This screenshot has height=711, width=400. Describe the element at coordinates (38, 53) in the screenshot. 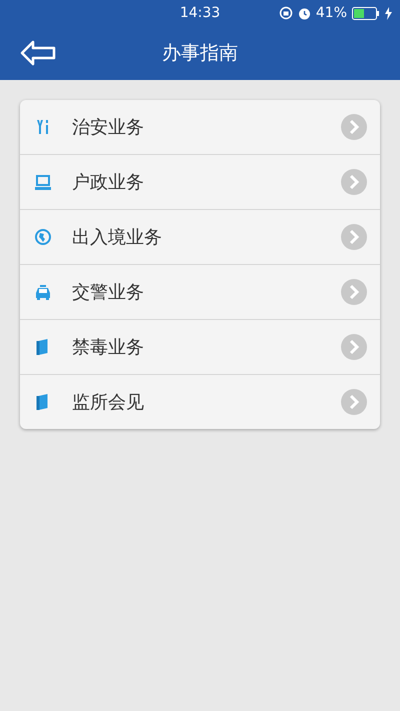

I see `back-button` at that location.